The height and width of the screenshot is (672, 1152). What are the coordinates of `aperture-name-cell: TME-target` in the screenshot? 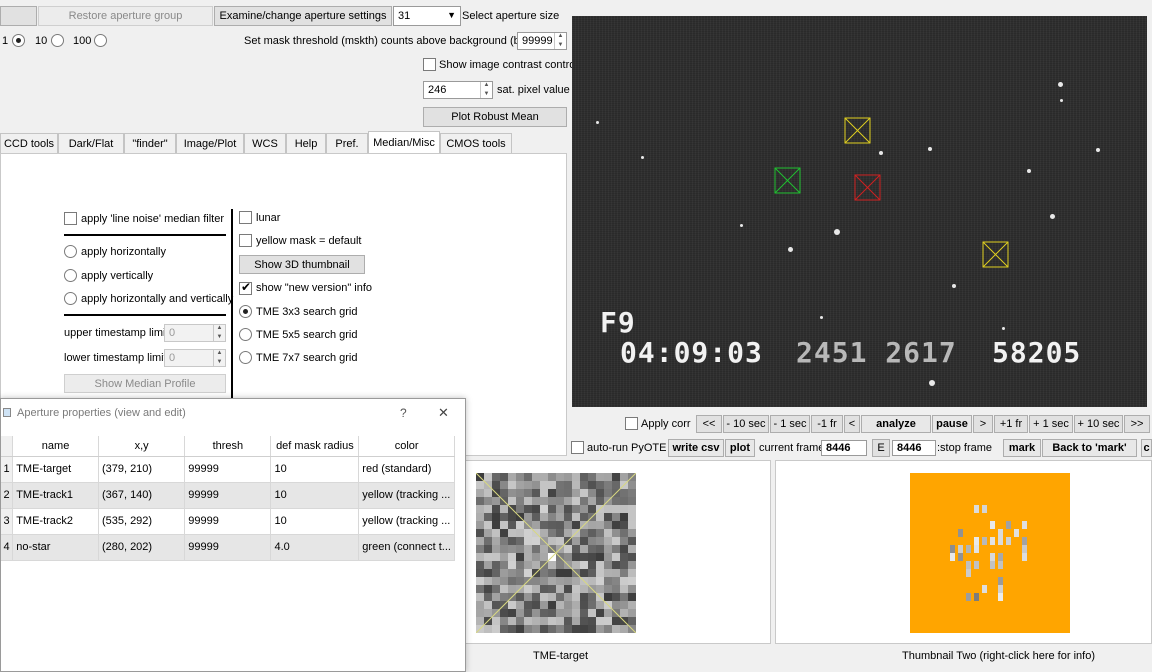 It's located at (55, 469).